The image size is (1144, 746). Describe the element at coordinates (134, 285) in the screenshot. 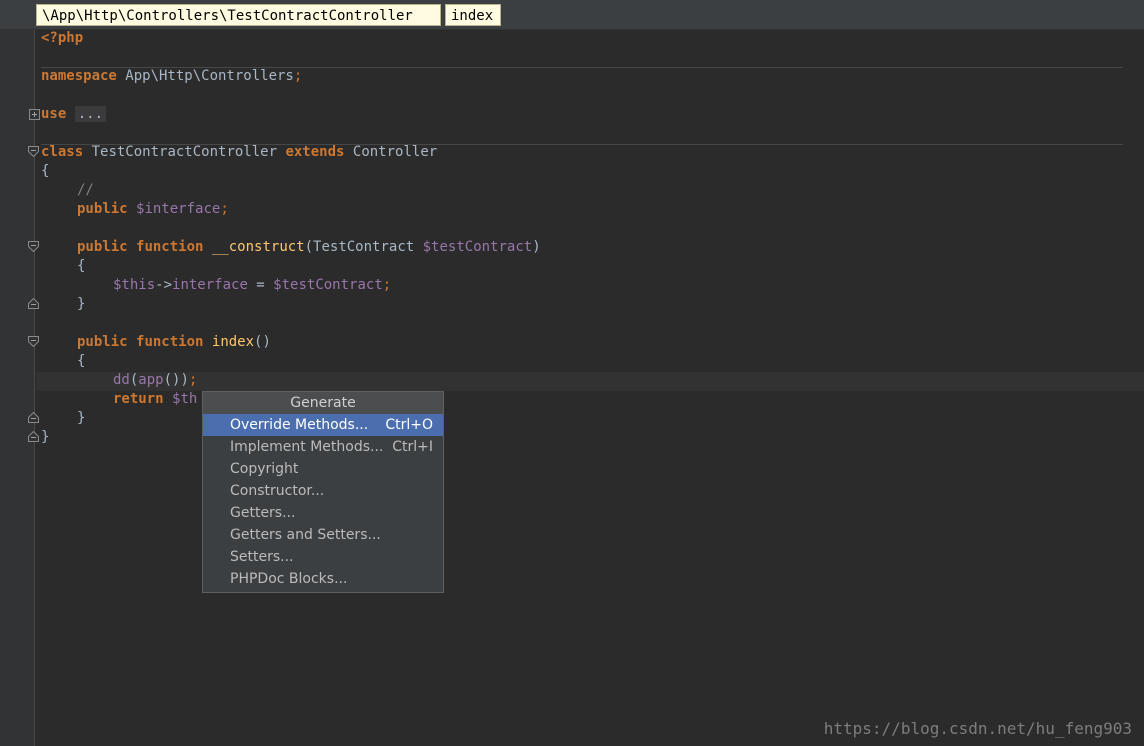

I see `this-var: $this` at that location.